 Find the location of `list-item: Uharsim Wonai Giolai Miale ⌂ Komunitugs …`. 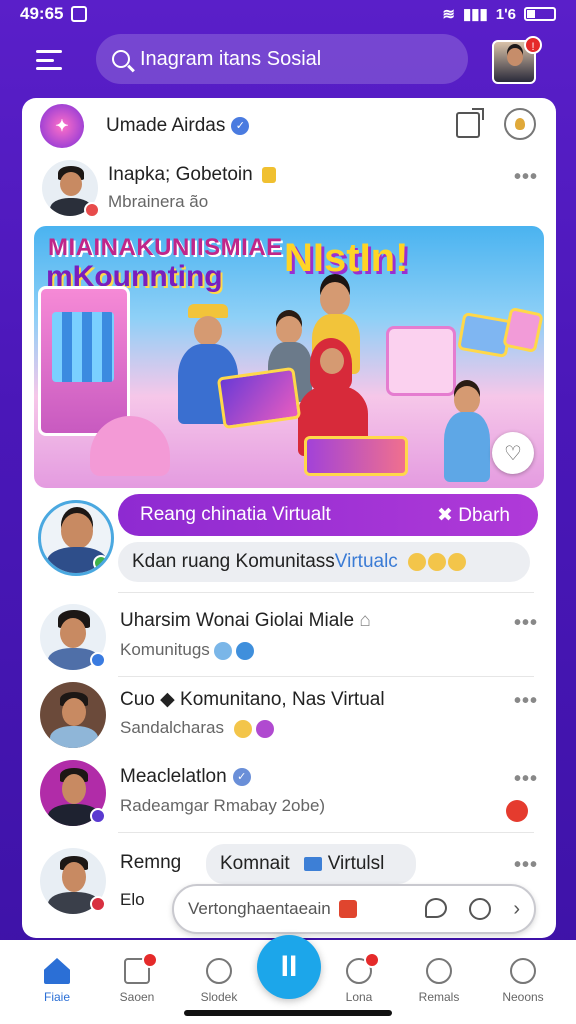

list-item: Uharsim Wonai Giolai Miale ⌂ Komunitugs … is located at coordinates (288, 638).